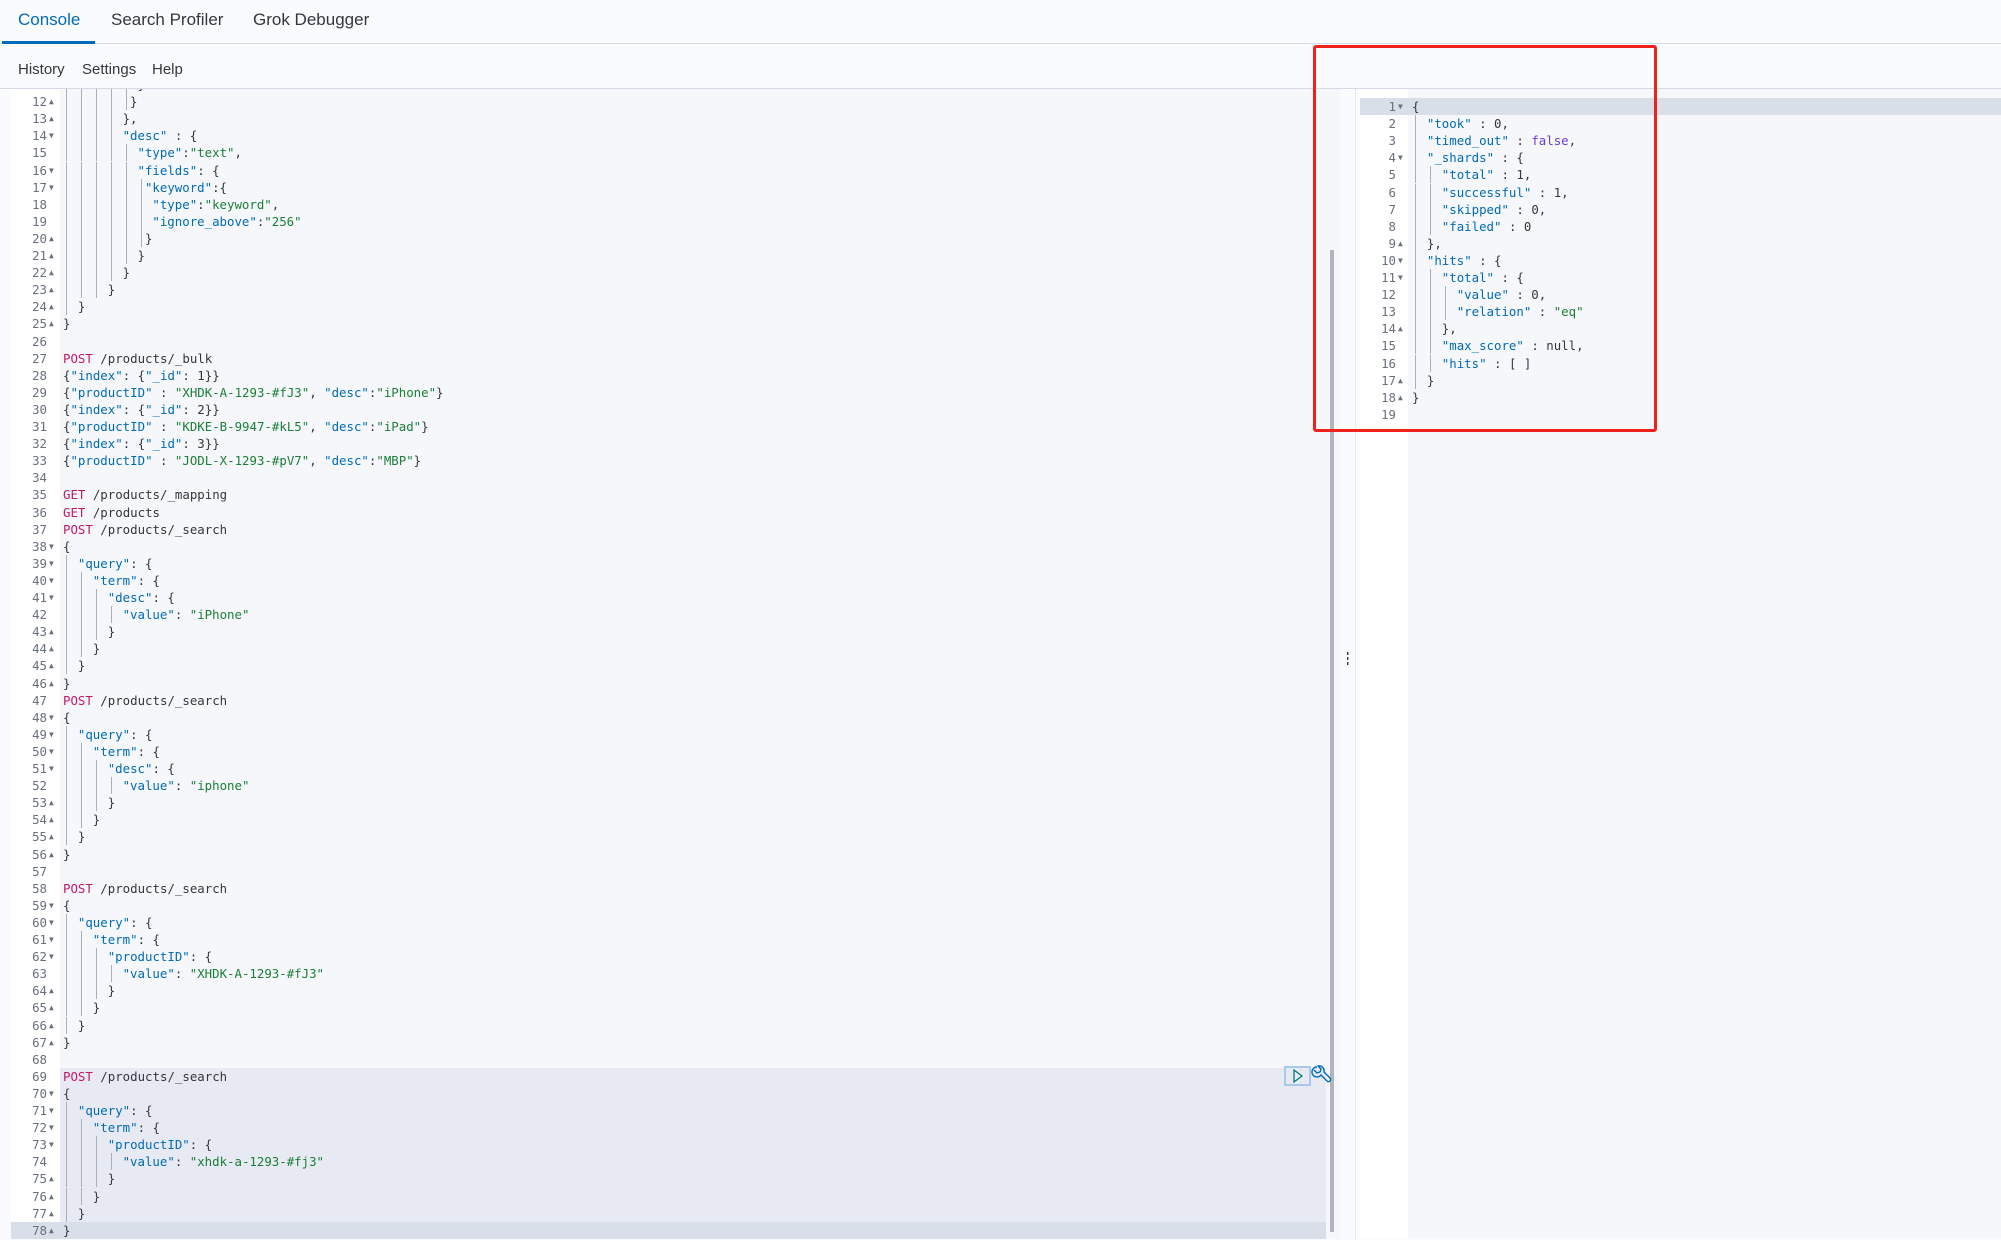 The width and height of the screenshot is (2001, 1240). Describe the element at coordinates (1482, 277) in the screenshot. I see `code-text: "total" : {` at that location.